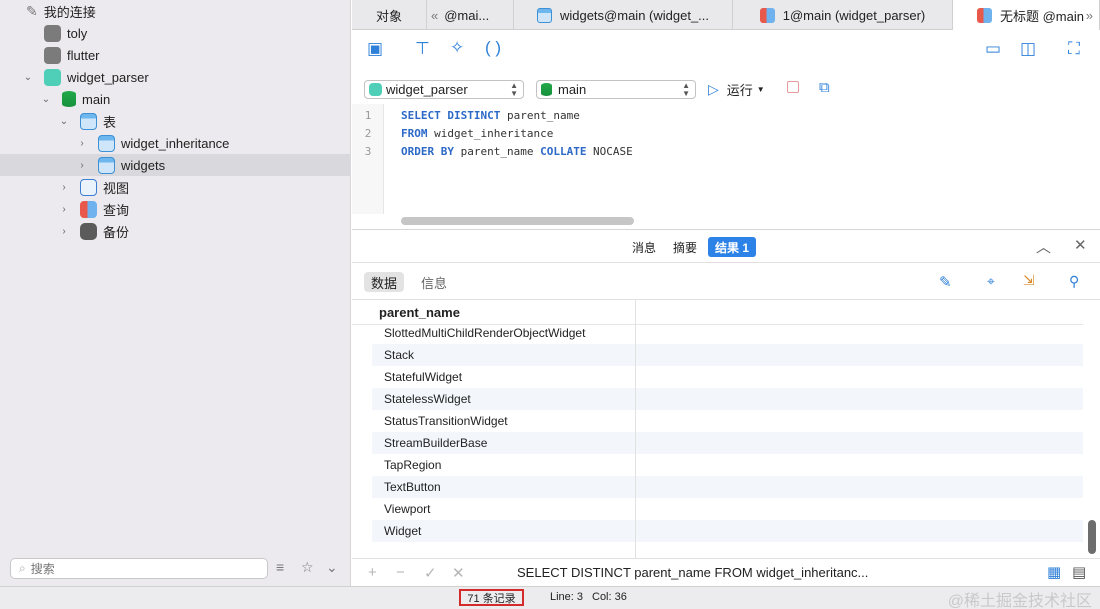  I want to click on line-number: 2, so click(368, 133).